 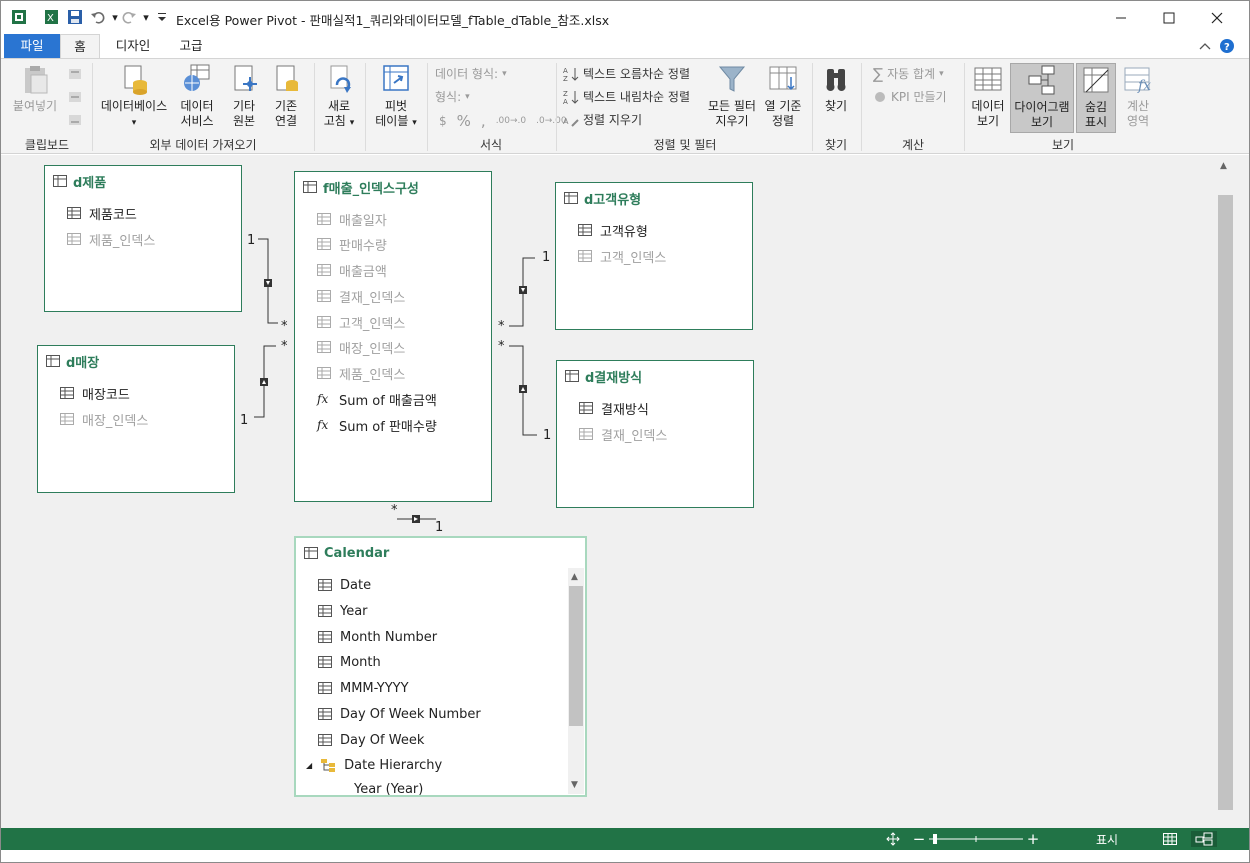 I want to click on paste-special-icon, so click(x=75, y=121).